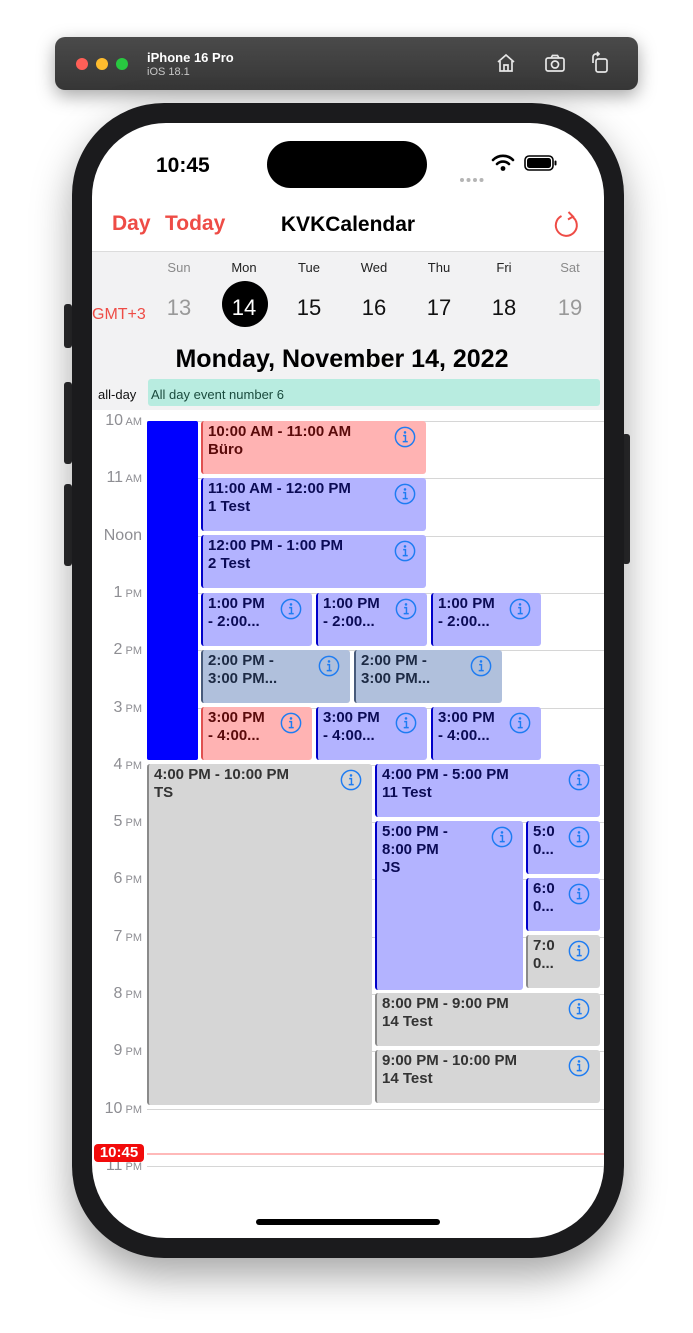  I want to click on rotate-icon, so click(600, 63).